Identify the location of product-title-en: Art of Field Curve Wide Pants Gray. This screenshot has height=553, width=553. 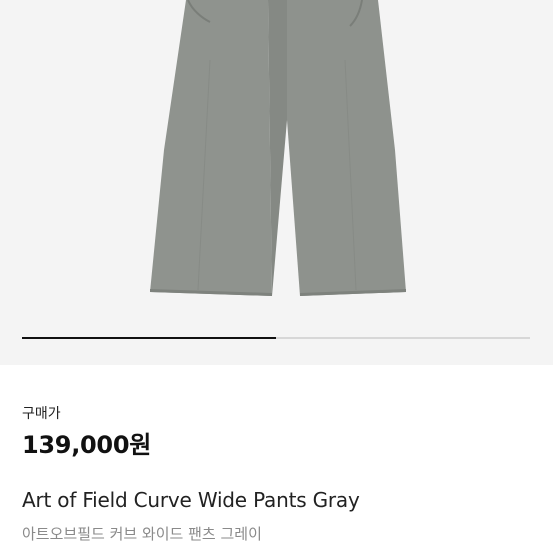
(191, 500).